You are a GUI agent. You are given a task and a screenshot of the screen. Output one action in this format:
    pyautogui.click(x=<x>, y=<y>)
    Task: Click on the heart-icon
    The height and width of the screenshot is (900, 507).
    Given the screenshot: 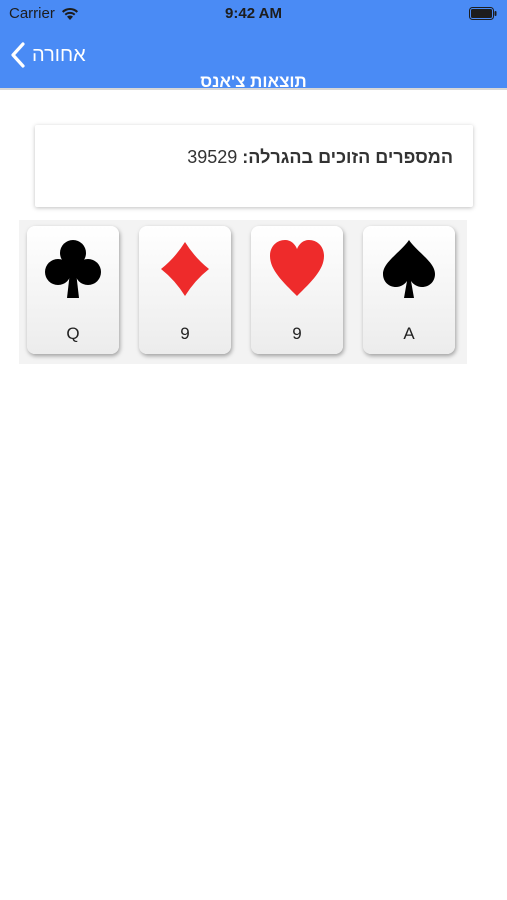 What is the action you would take?
    pyautogui.click(x=297, y=268)
    